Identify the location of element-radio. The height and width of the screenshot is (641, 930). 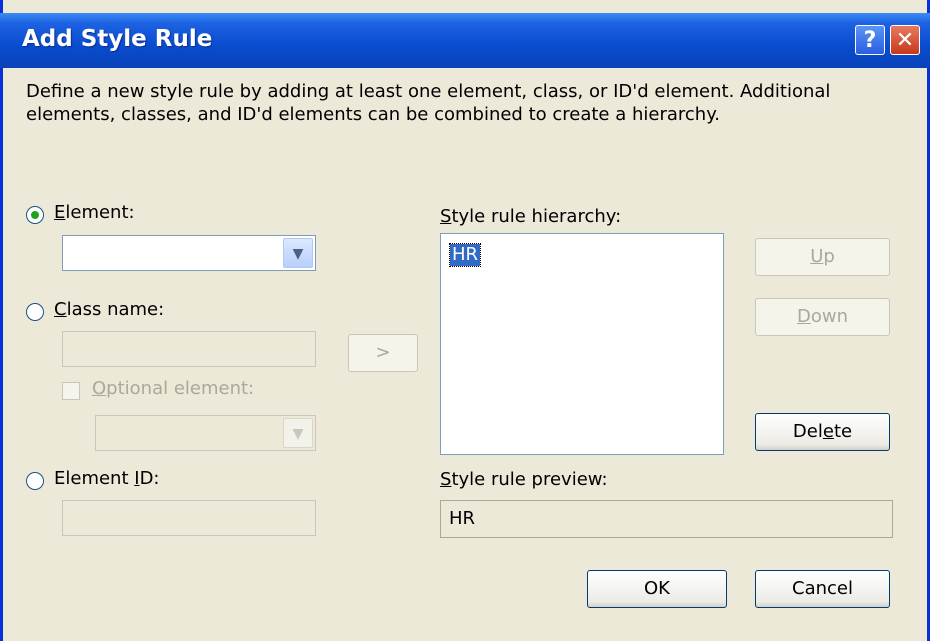
(35, 215).